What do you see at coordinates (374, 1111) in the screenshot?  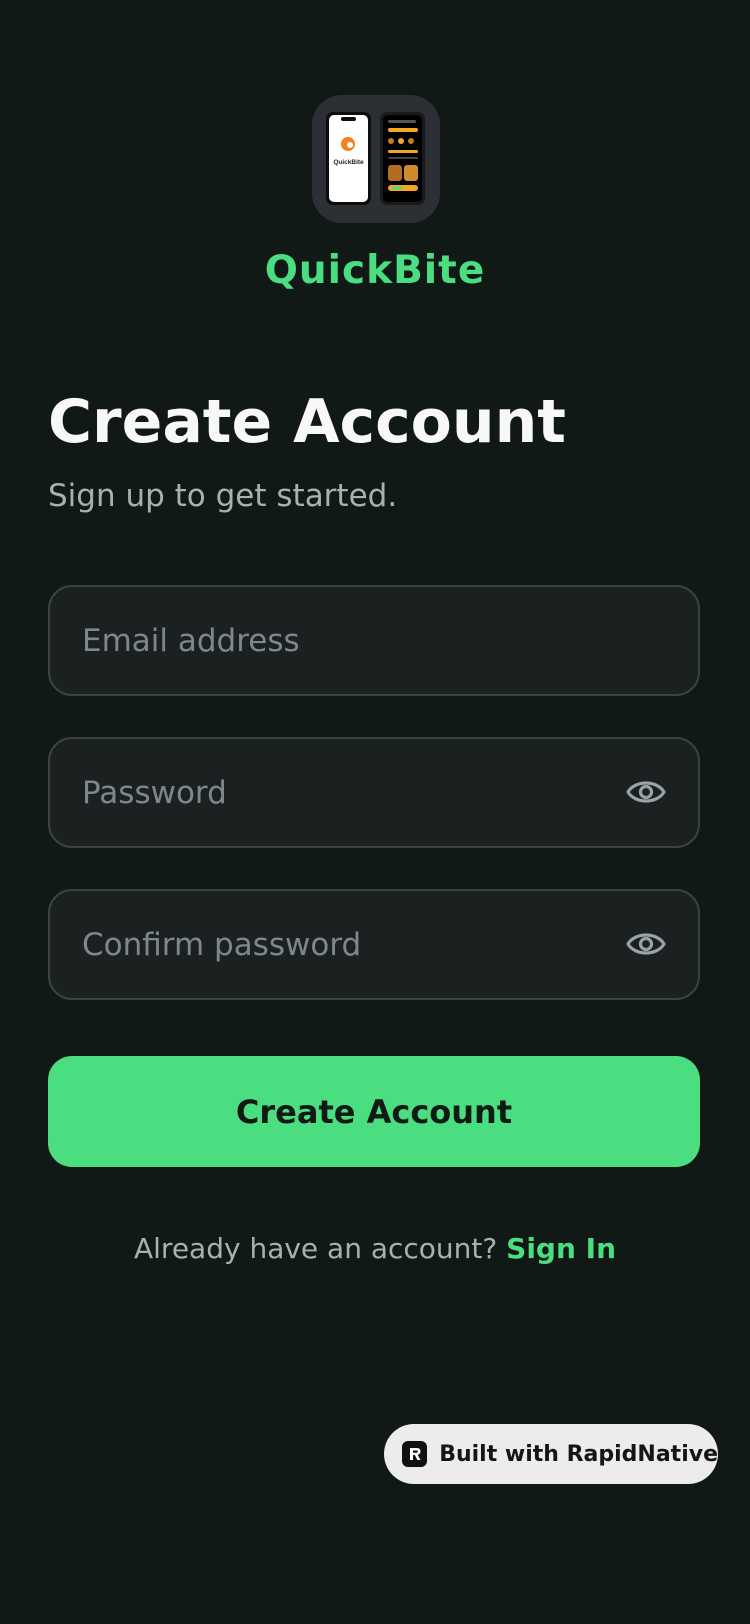 I see `create-account-button: Create Account` at bounding box center [374, 1111].